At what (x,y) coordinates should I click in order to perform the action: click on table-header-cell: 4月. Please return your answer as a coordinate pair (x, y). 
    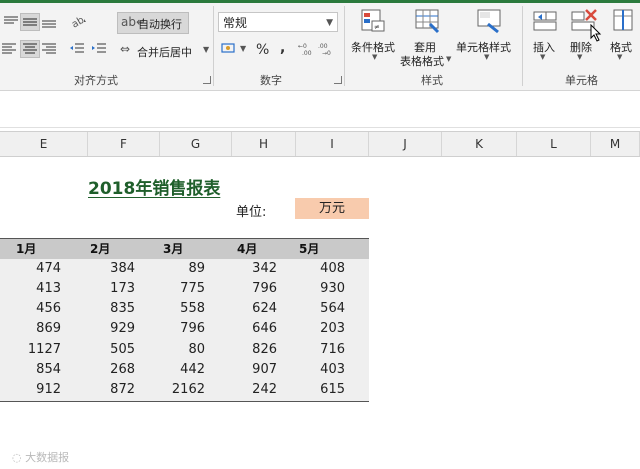
    Looking at the image, I should click on (247, 249).